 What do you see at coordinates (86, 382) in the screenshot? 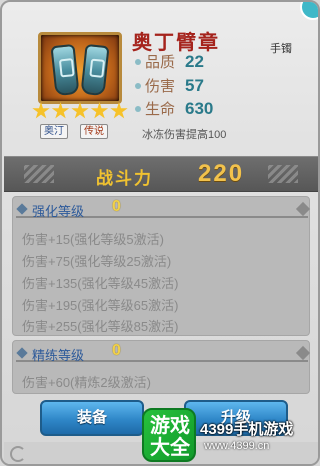
I see `refine-line: 伤害+60(精炼2级激活)` at bounding box center [86, 382].